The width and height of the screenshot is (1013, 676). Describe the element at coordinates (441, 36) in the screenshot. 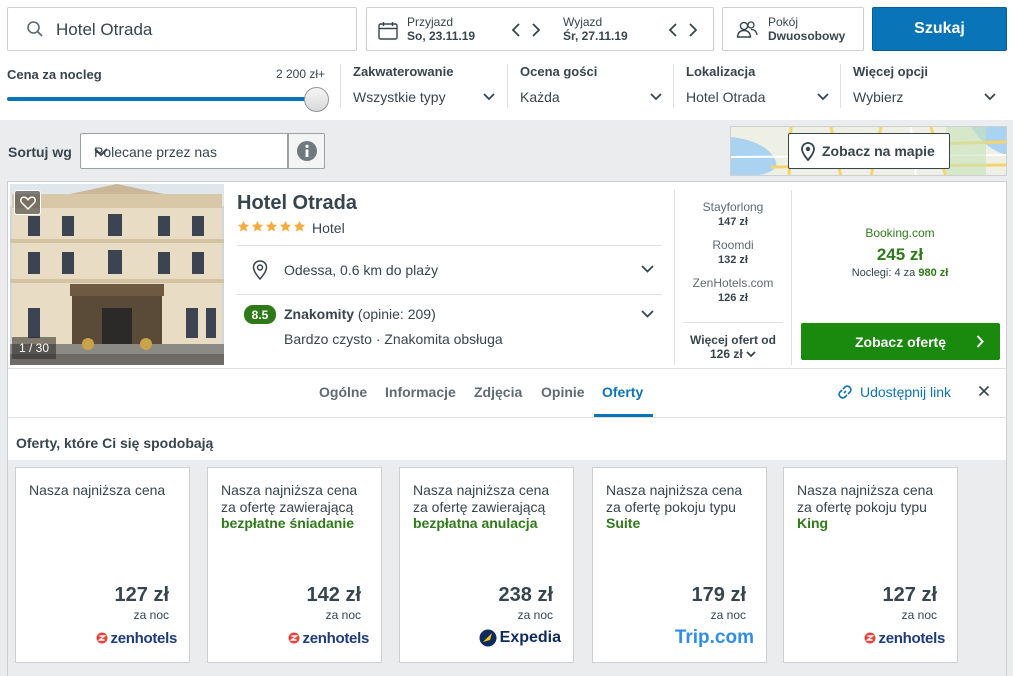

I see `checkin-value: So, 23.11.19` at that location.